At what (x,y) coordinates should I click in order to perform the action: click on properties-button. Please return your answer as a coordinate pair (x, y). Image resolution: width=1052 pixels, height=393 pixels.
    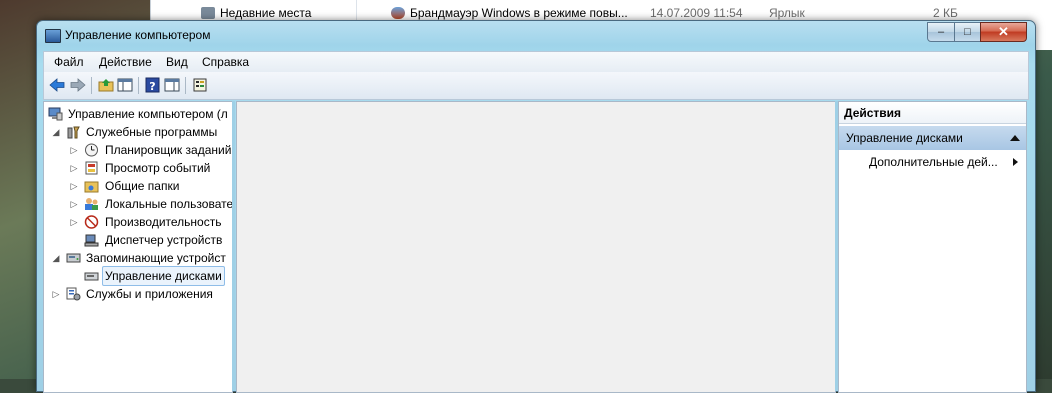
    Looking at the image, I should click on (200, 85).